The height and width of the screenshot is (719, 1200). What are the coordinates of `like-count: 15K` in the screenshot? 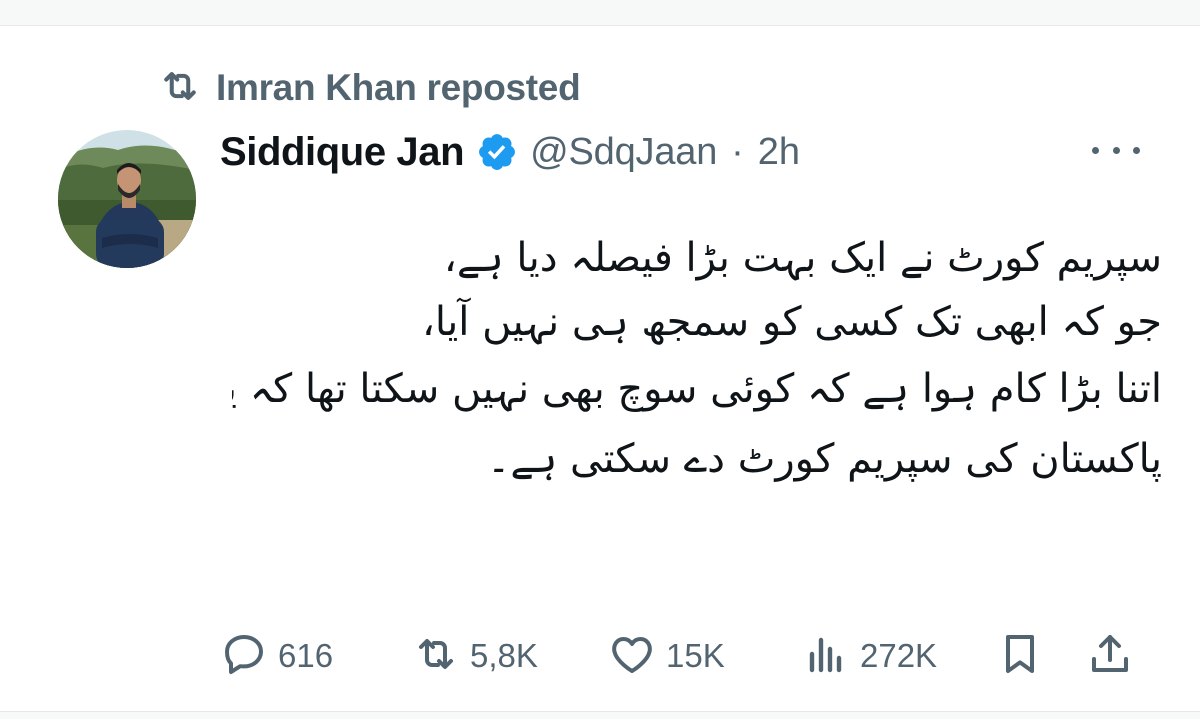 It's located at (695, 655).